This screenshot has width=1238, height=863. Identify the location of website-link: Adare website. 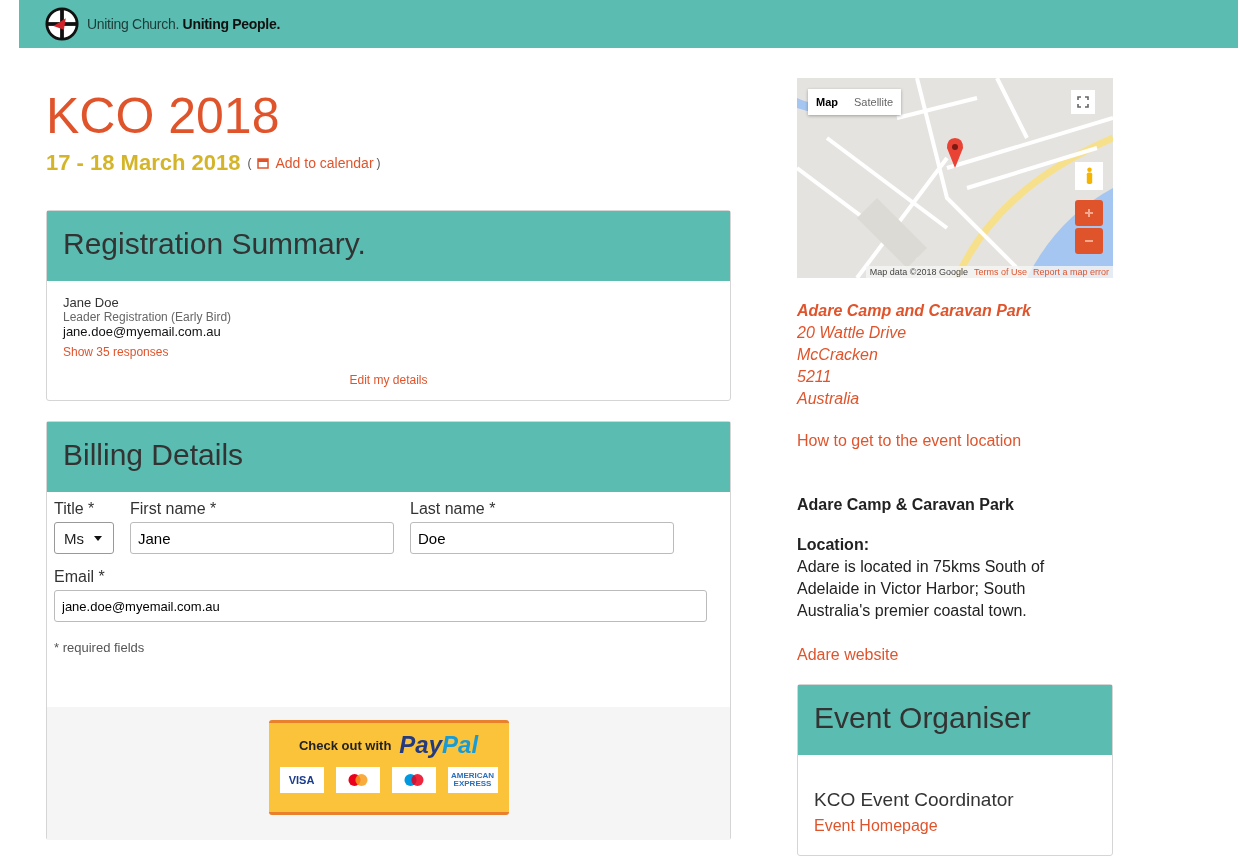
(955, 655).